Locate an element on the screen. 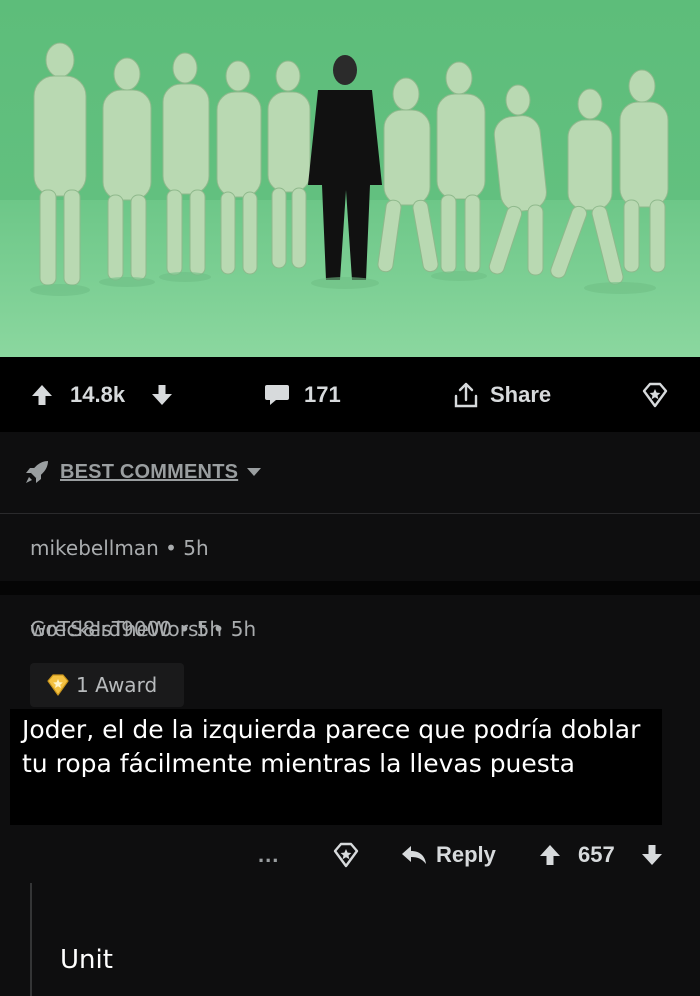  reply-button: Reply is located at coordinates (448, 855).